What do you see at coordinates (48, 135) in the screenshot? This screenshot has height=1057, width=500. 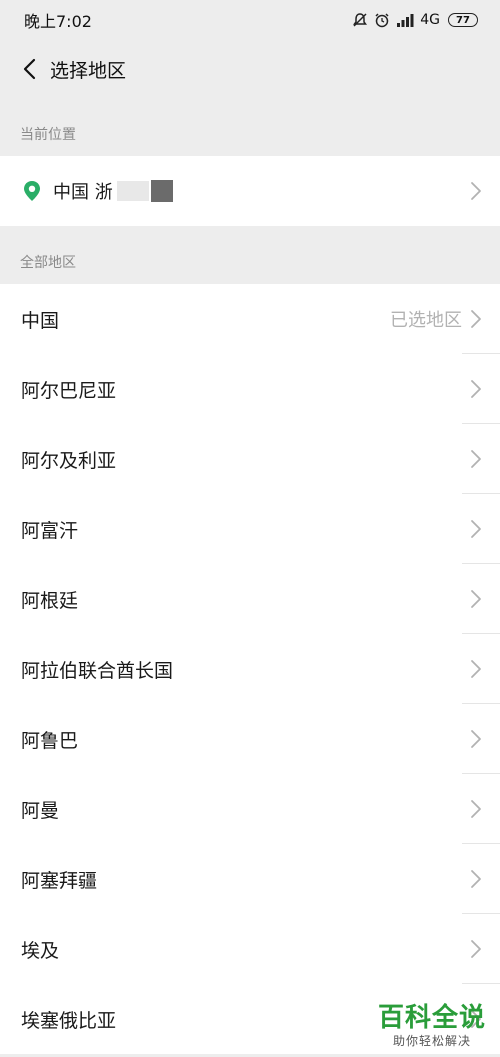 I see `current-location-header: 当前位置` at bounding box center [48, 135].